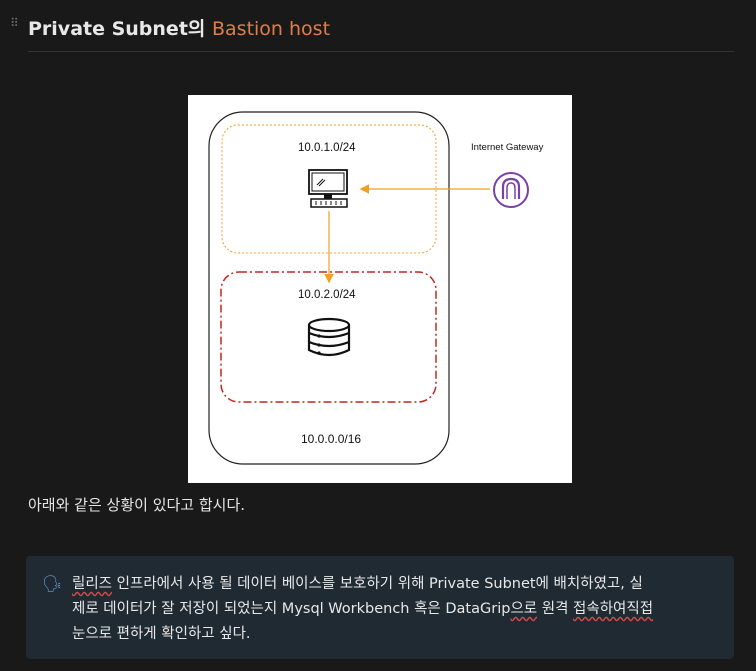 This screenshot has width=756, height=671. What do you see at coordinates (120, 29) in the screenshot?
I see `heading-prefix: Private Subnet의` at bounding box center [120, 29].